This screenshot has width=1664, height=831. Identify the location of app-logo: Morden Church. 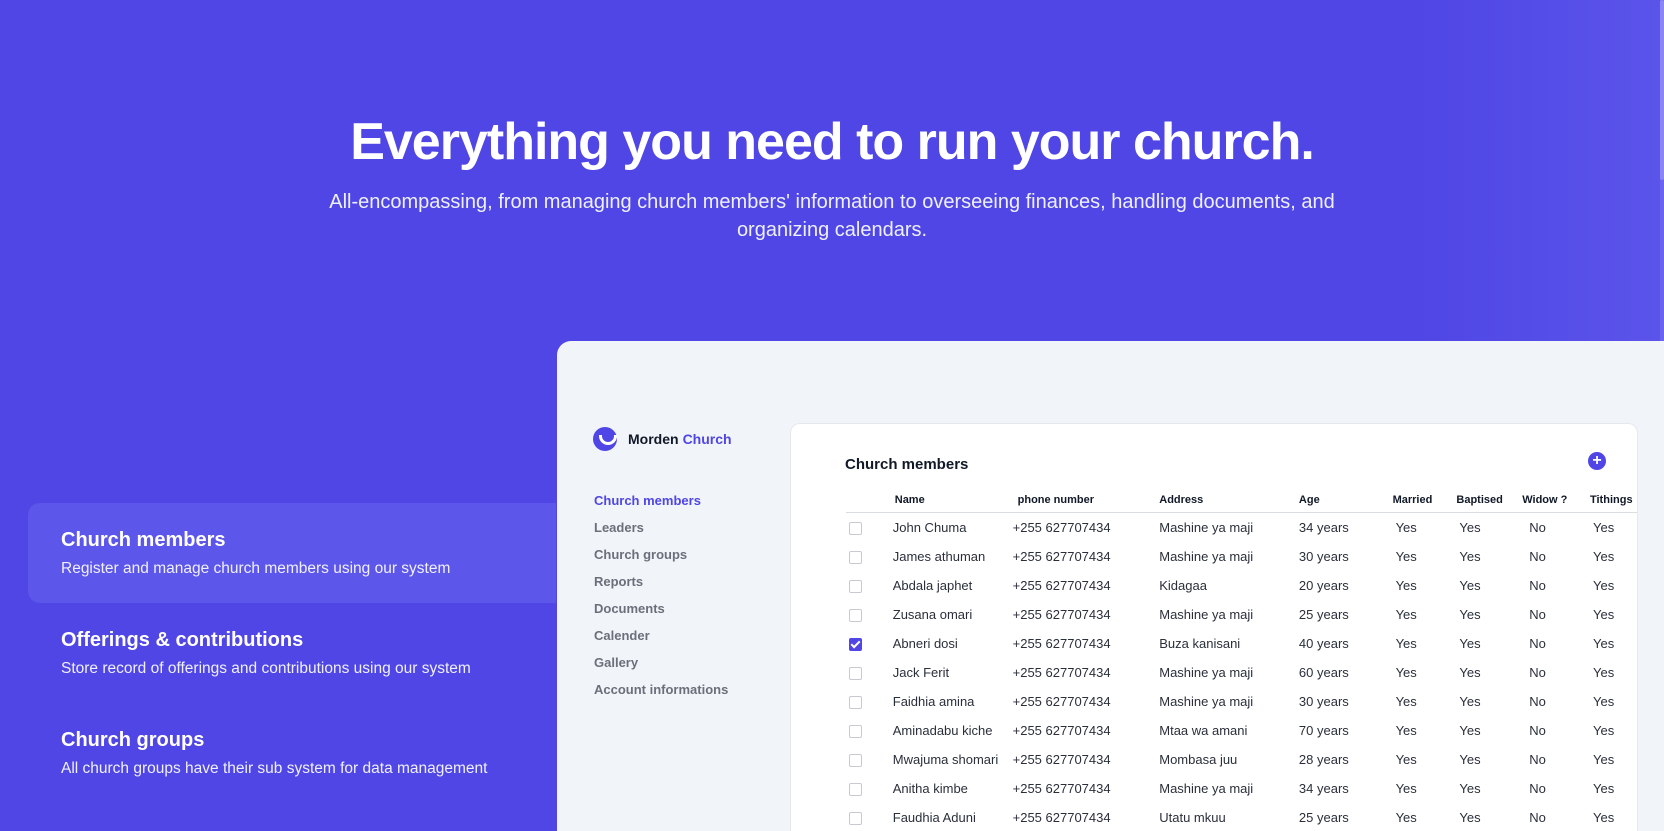
(662, 439).